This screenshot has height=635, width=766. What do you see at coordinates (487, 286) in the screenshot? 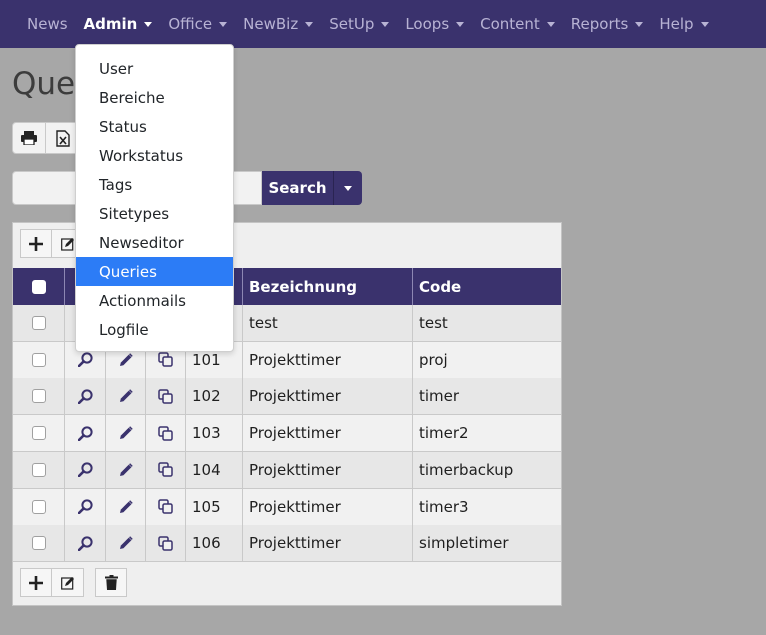
I see `code-col-header: Code` at bounding box center [487, 286].